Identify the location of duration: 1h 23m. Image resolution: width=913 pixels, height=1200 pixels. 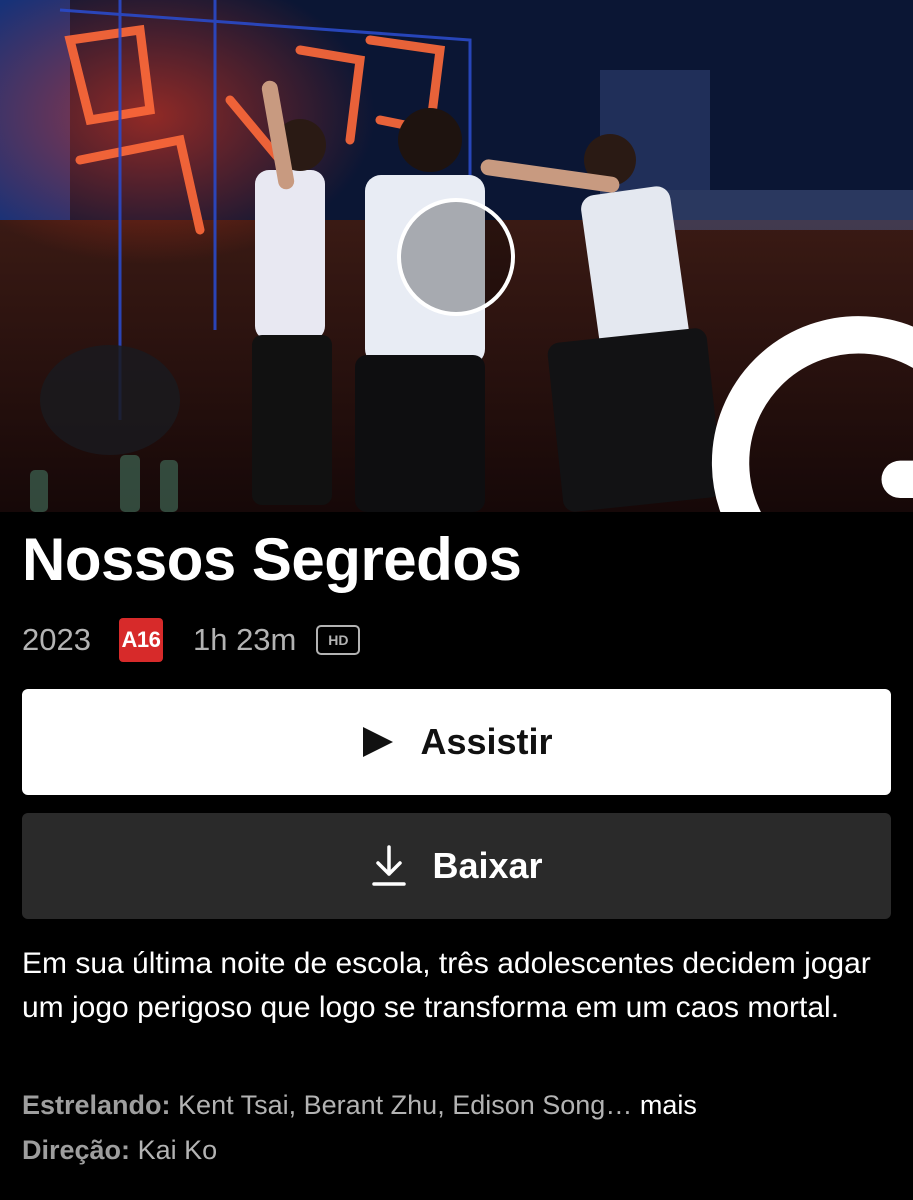
(244, 639).